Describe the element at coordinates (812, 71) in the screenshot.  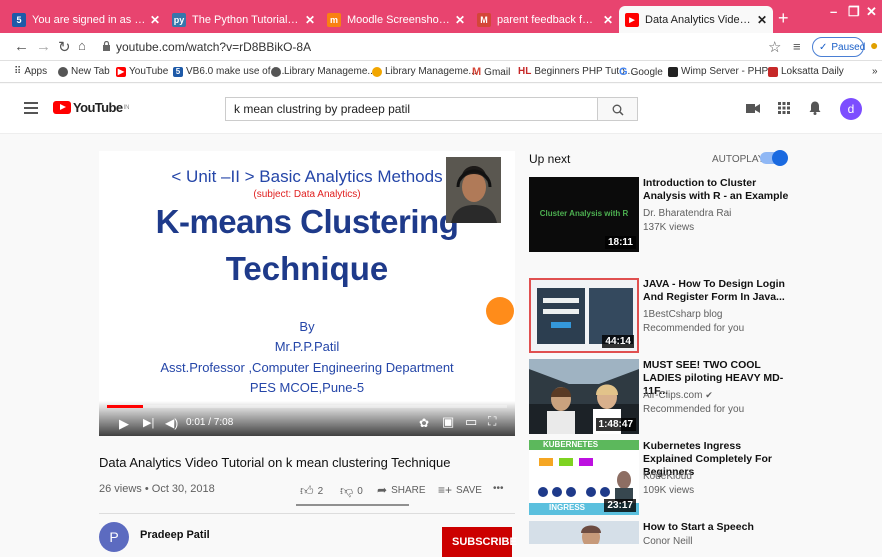
I see `bookmark-label: Loksatta Daily` at that location.